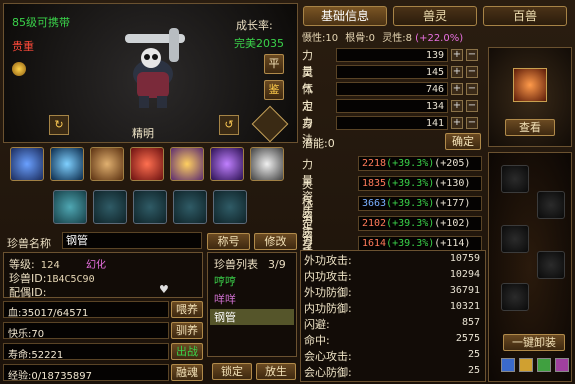 This screenshot has height=384, width=575. Describe the element at coordinates (86, 373) in the screenshot. I see `exp-bar: 经验:0/18735897` at that location.